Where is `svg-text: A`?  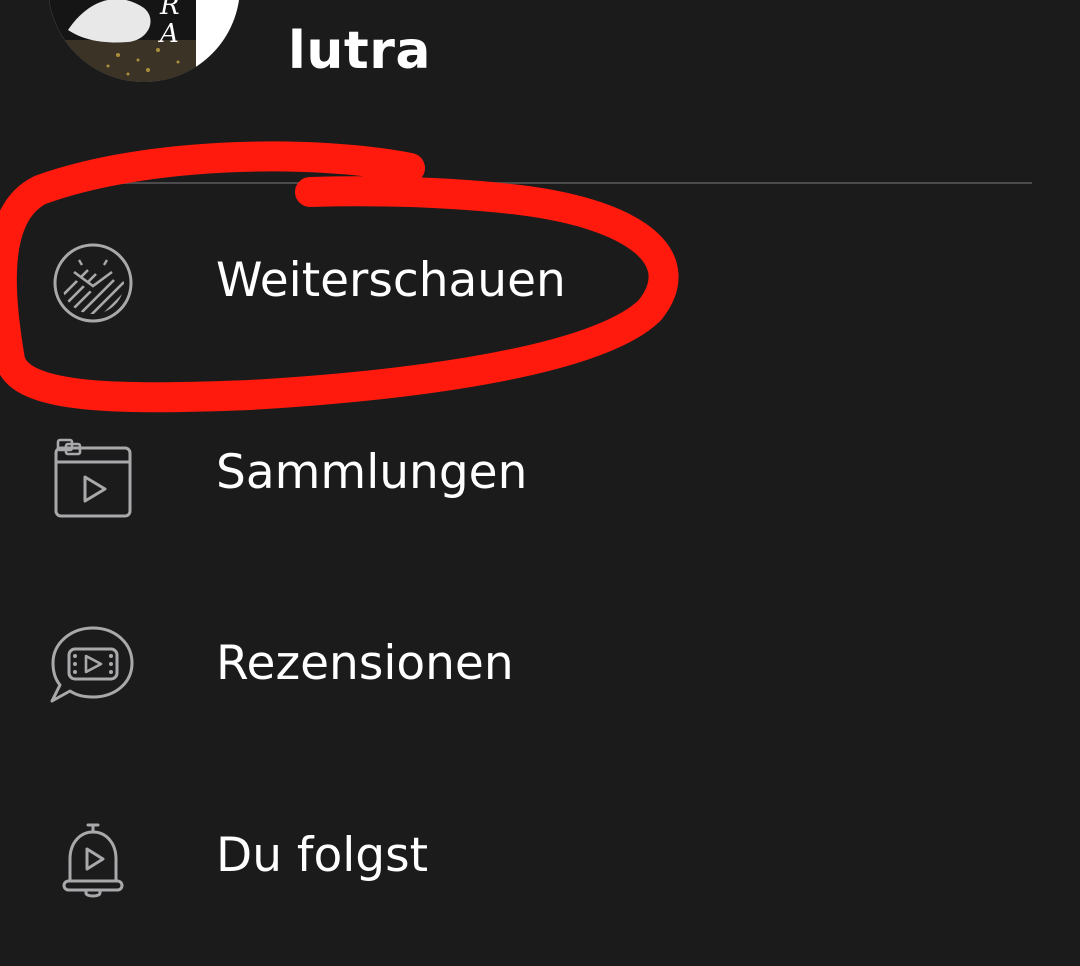
svg-text: A is located at coordinates (168, 34).